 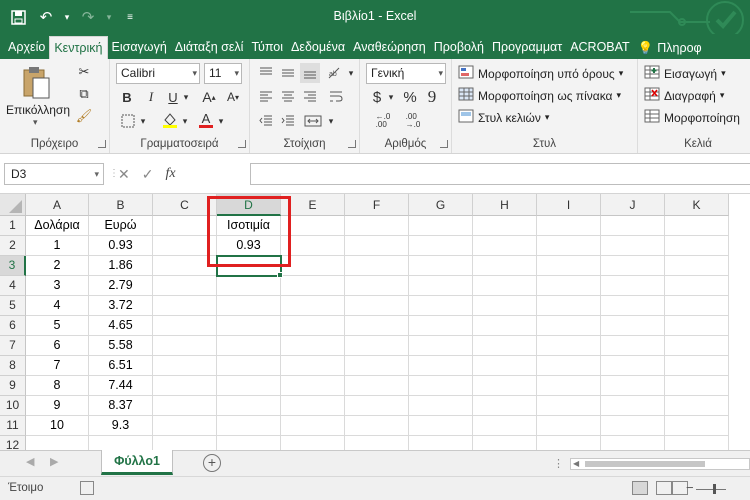 I want to click on next-sheet-icon: ▶, so click(x=54, y=461).